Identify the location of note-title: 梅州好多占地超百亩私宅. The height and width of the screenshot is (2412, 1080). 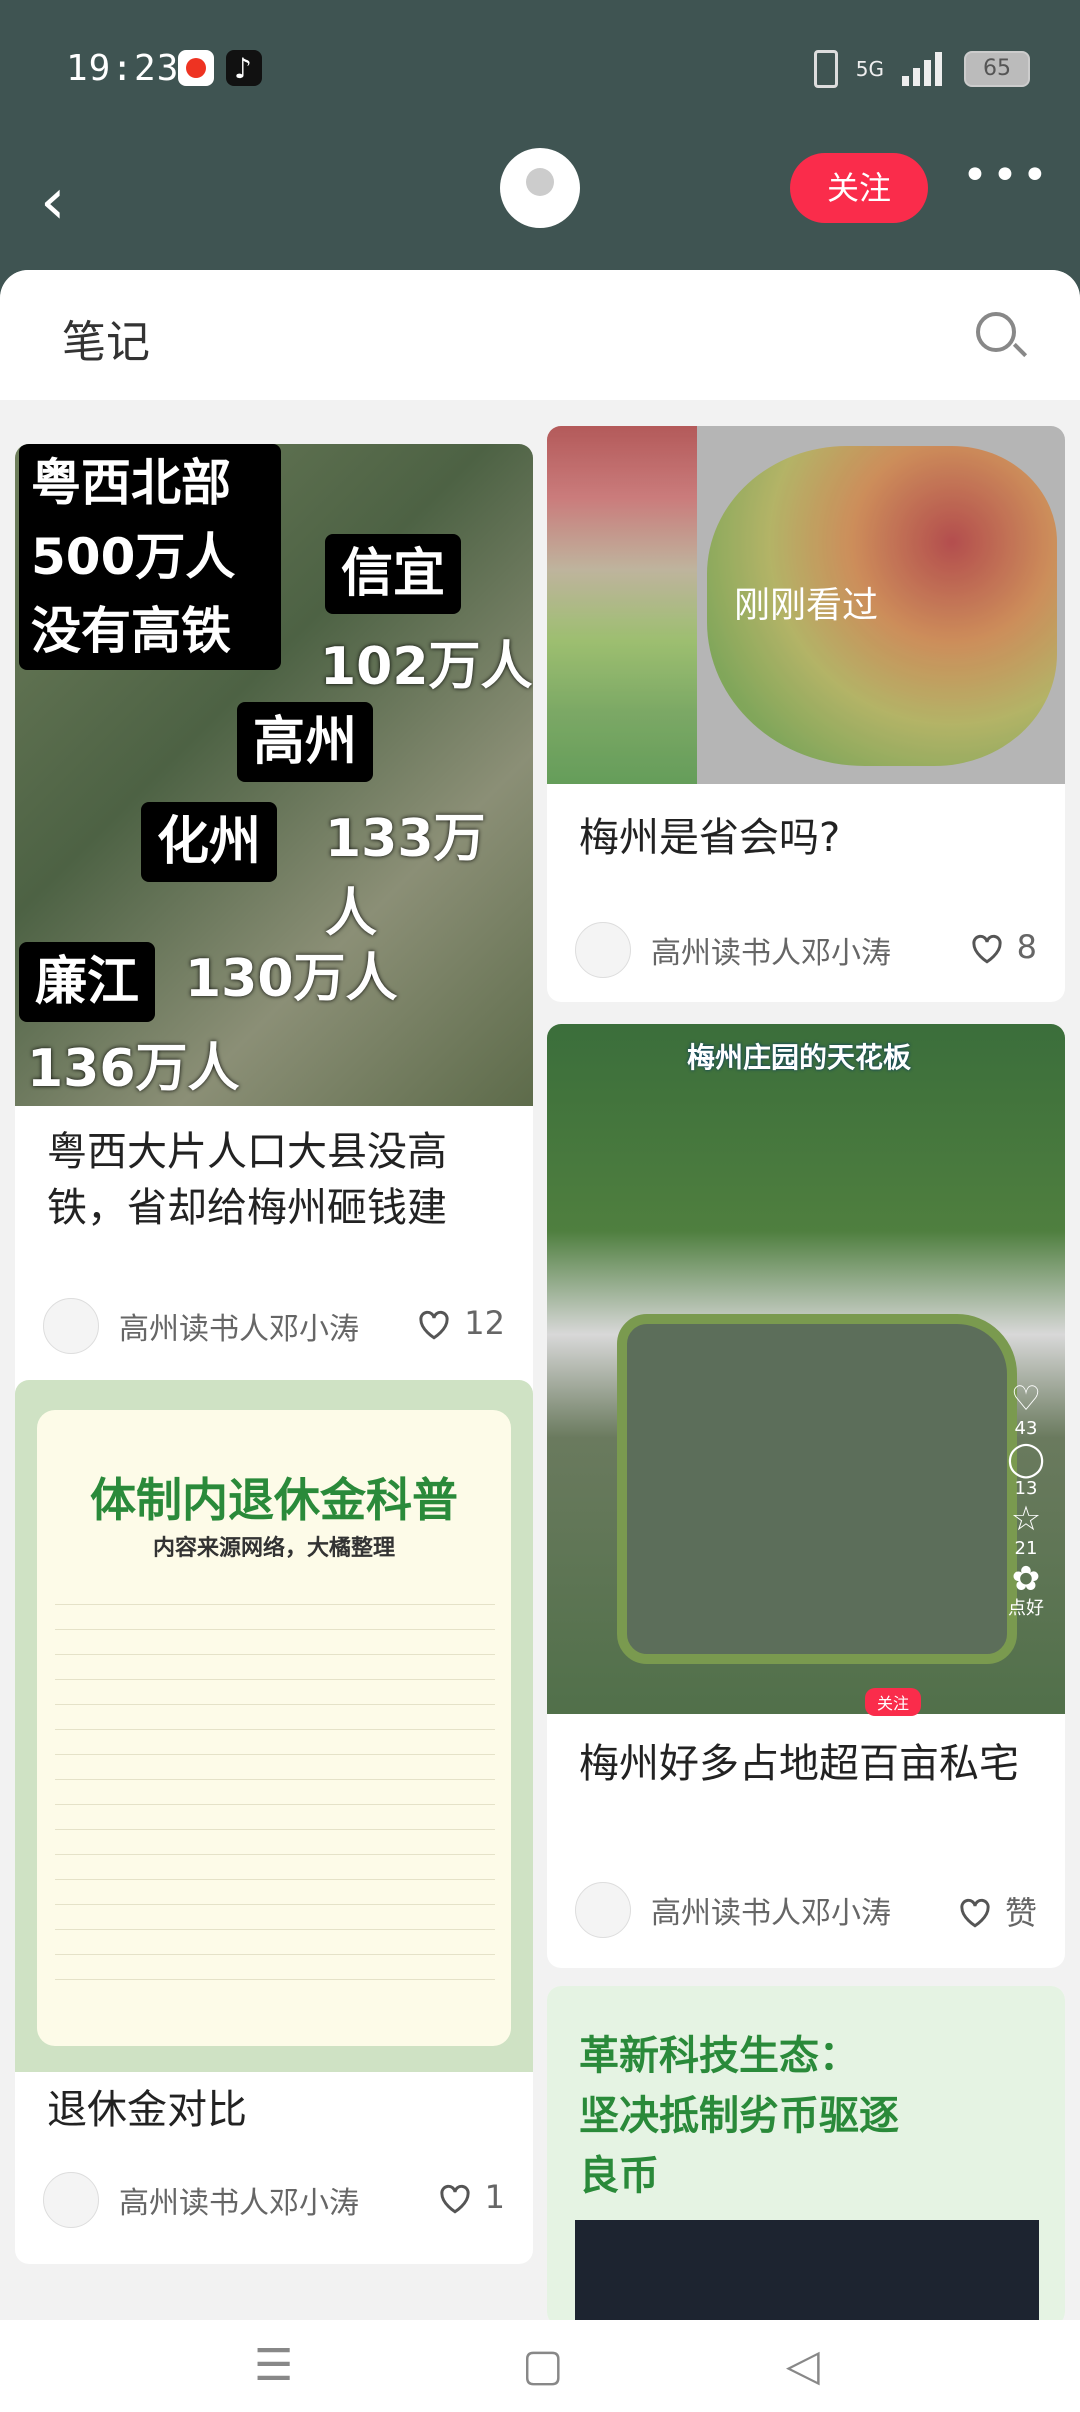
(806, 1764).